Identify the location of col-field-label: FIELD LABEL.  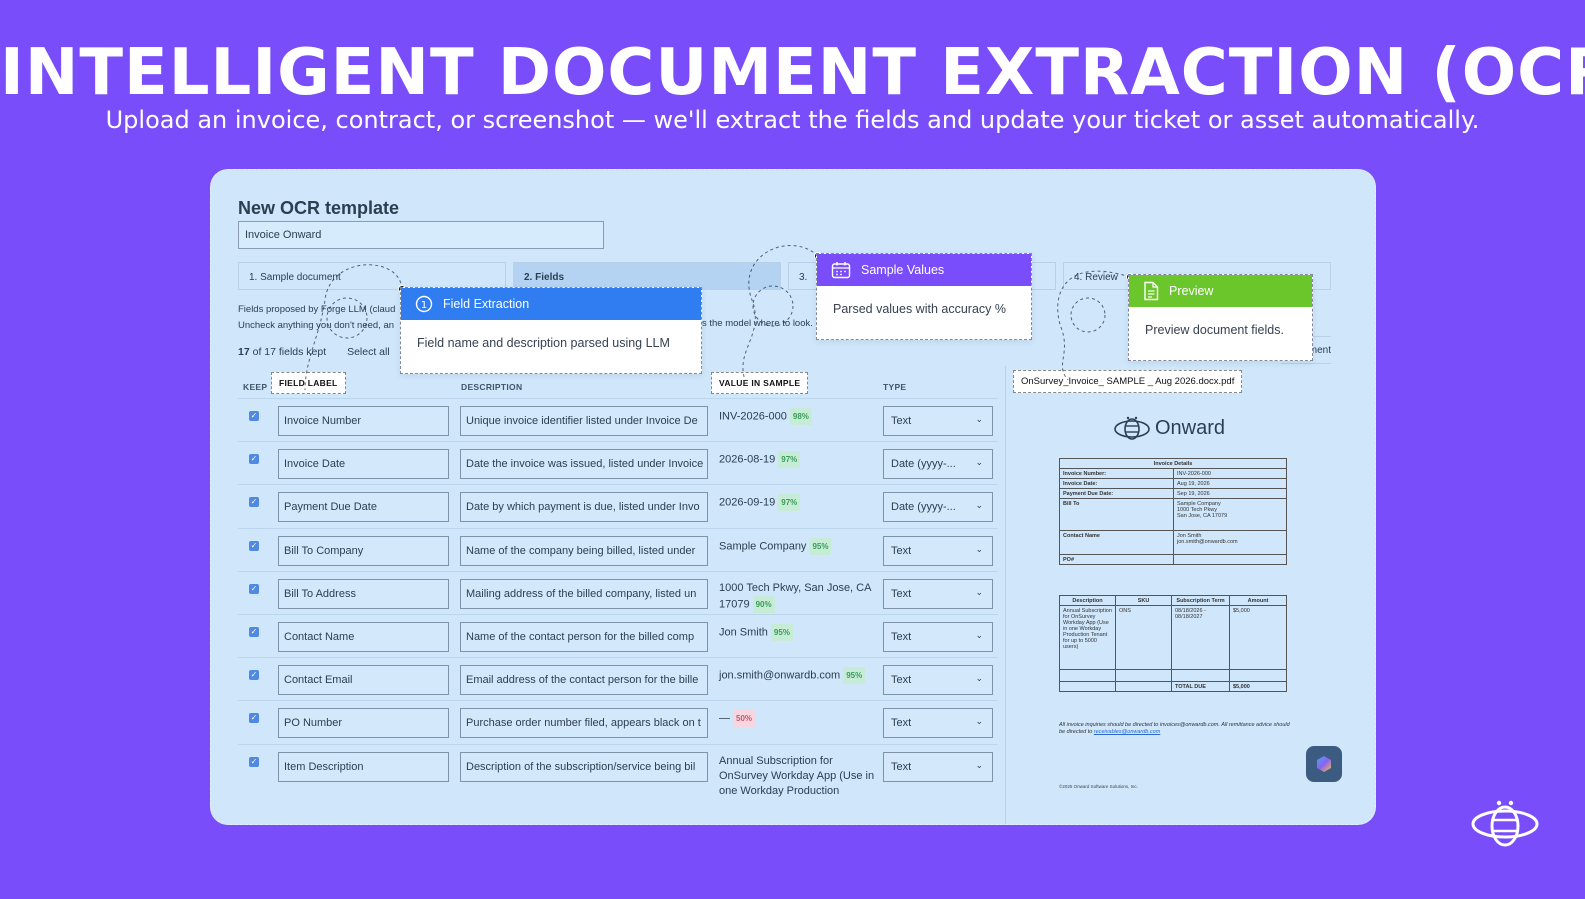
(308, 383).